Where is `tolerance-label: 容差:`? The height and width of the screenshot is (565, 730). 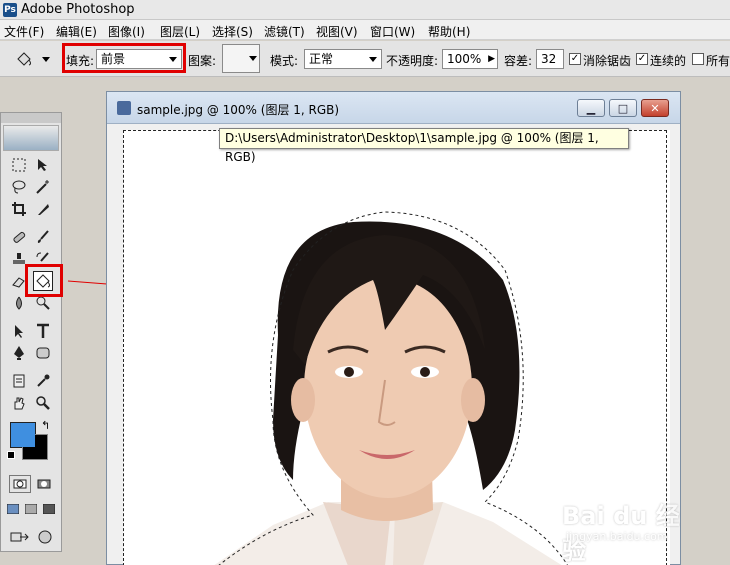
tolerance-label: 容差: is located at coordinates (518, 61).